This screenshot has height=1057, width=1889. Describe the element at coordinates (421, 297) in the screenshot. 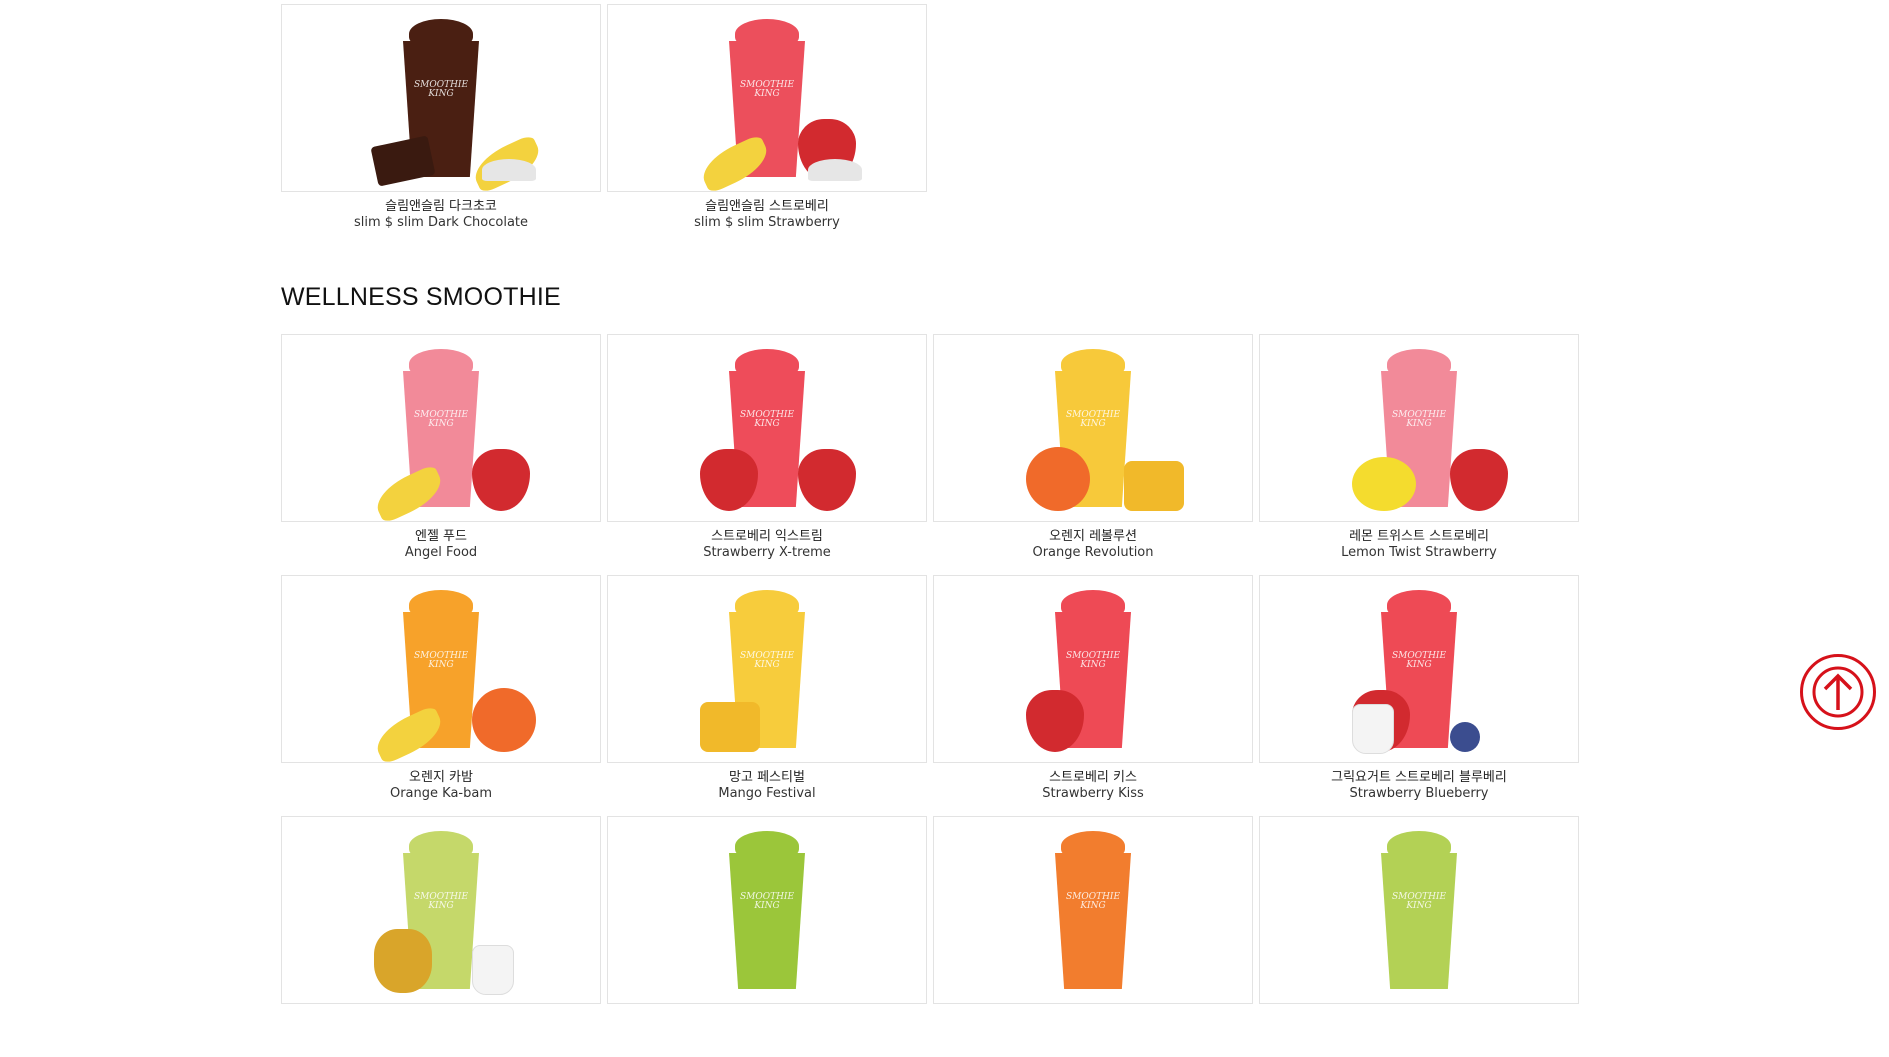

I see `section-title-wellness: WELLNESS SMOOTHIE` at that location.